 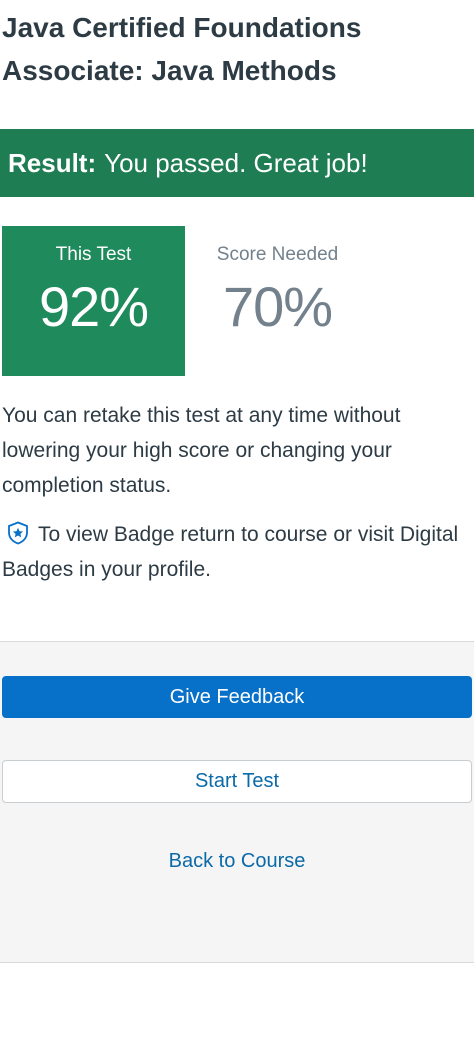 I want to click on this-test-score: 92%, so click(x=93, y=306).